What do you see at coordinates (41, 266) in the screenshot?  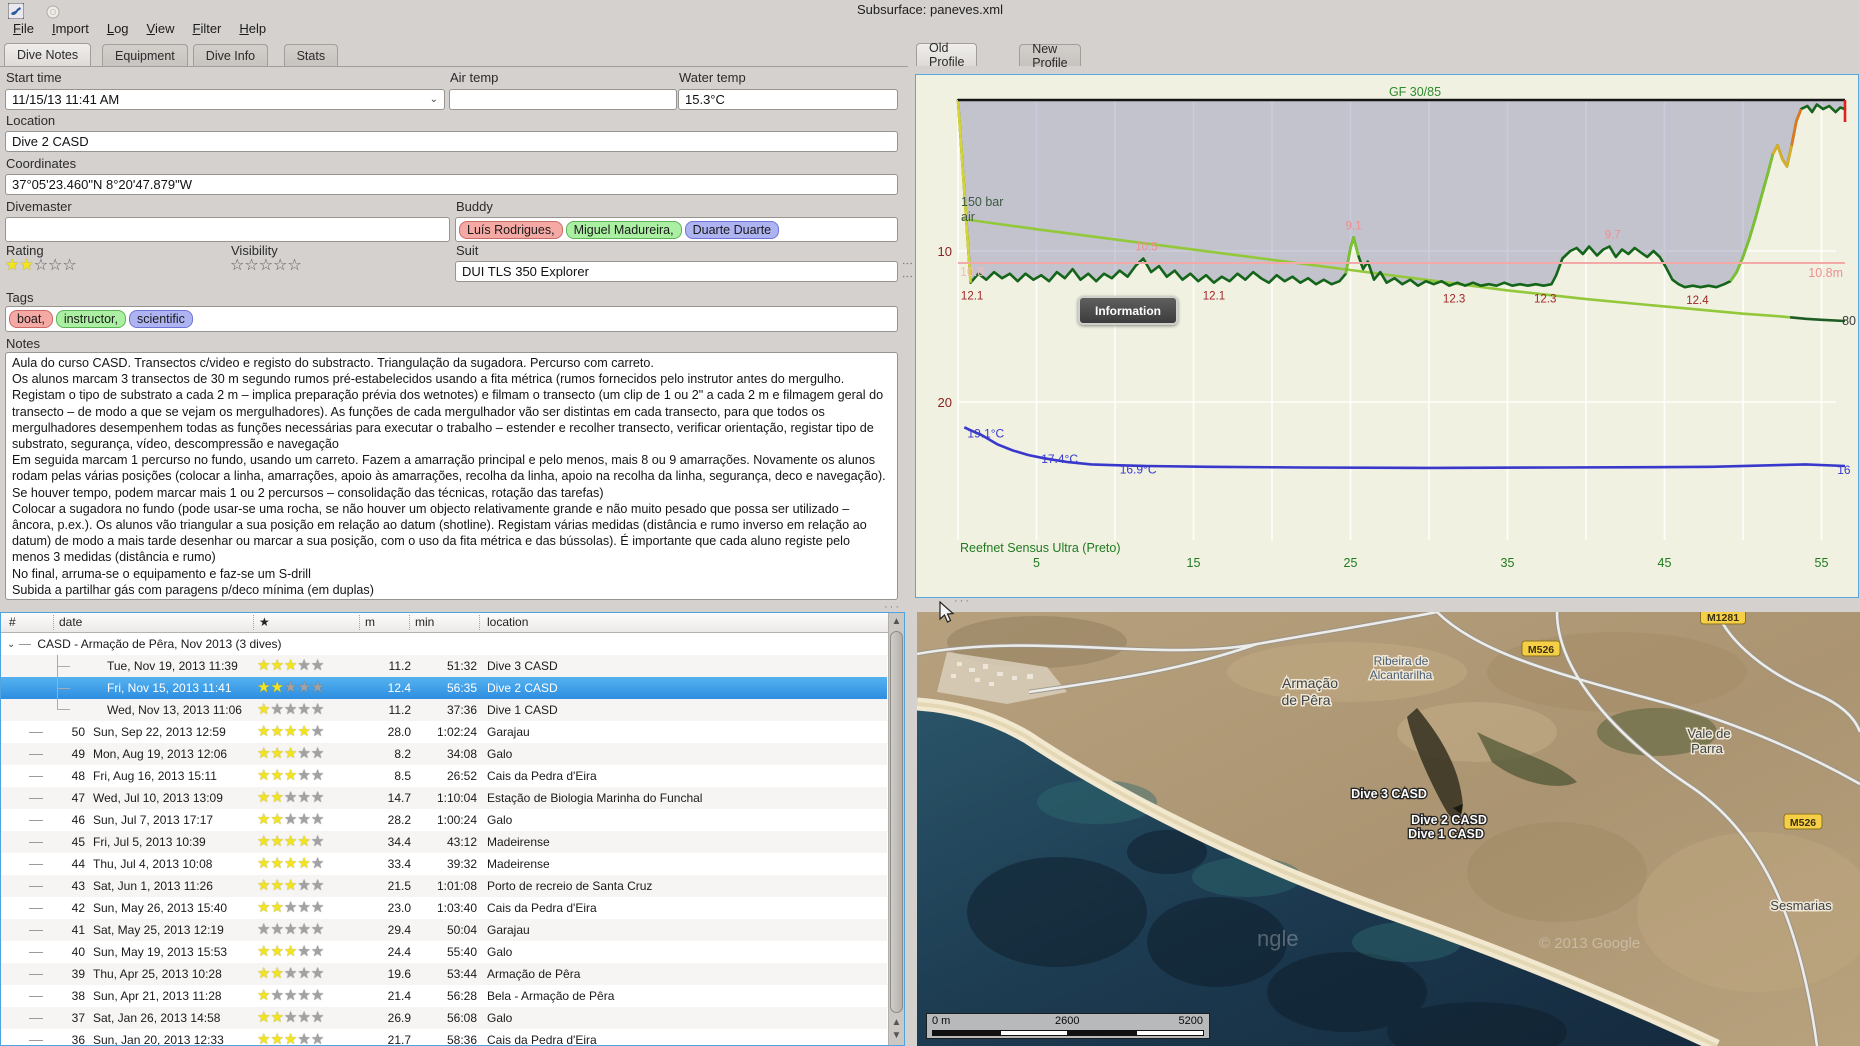 I see `rating-stars: ★★☆☆☆` at bounding box center [41, 266].